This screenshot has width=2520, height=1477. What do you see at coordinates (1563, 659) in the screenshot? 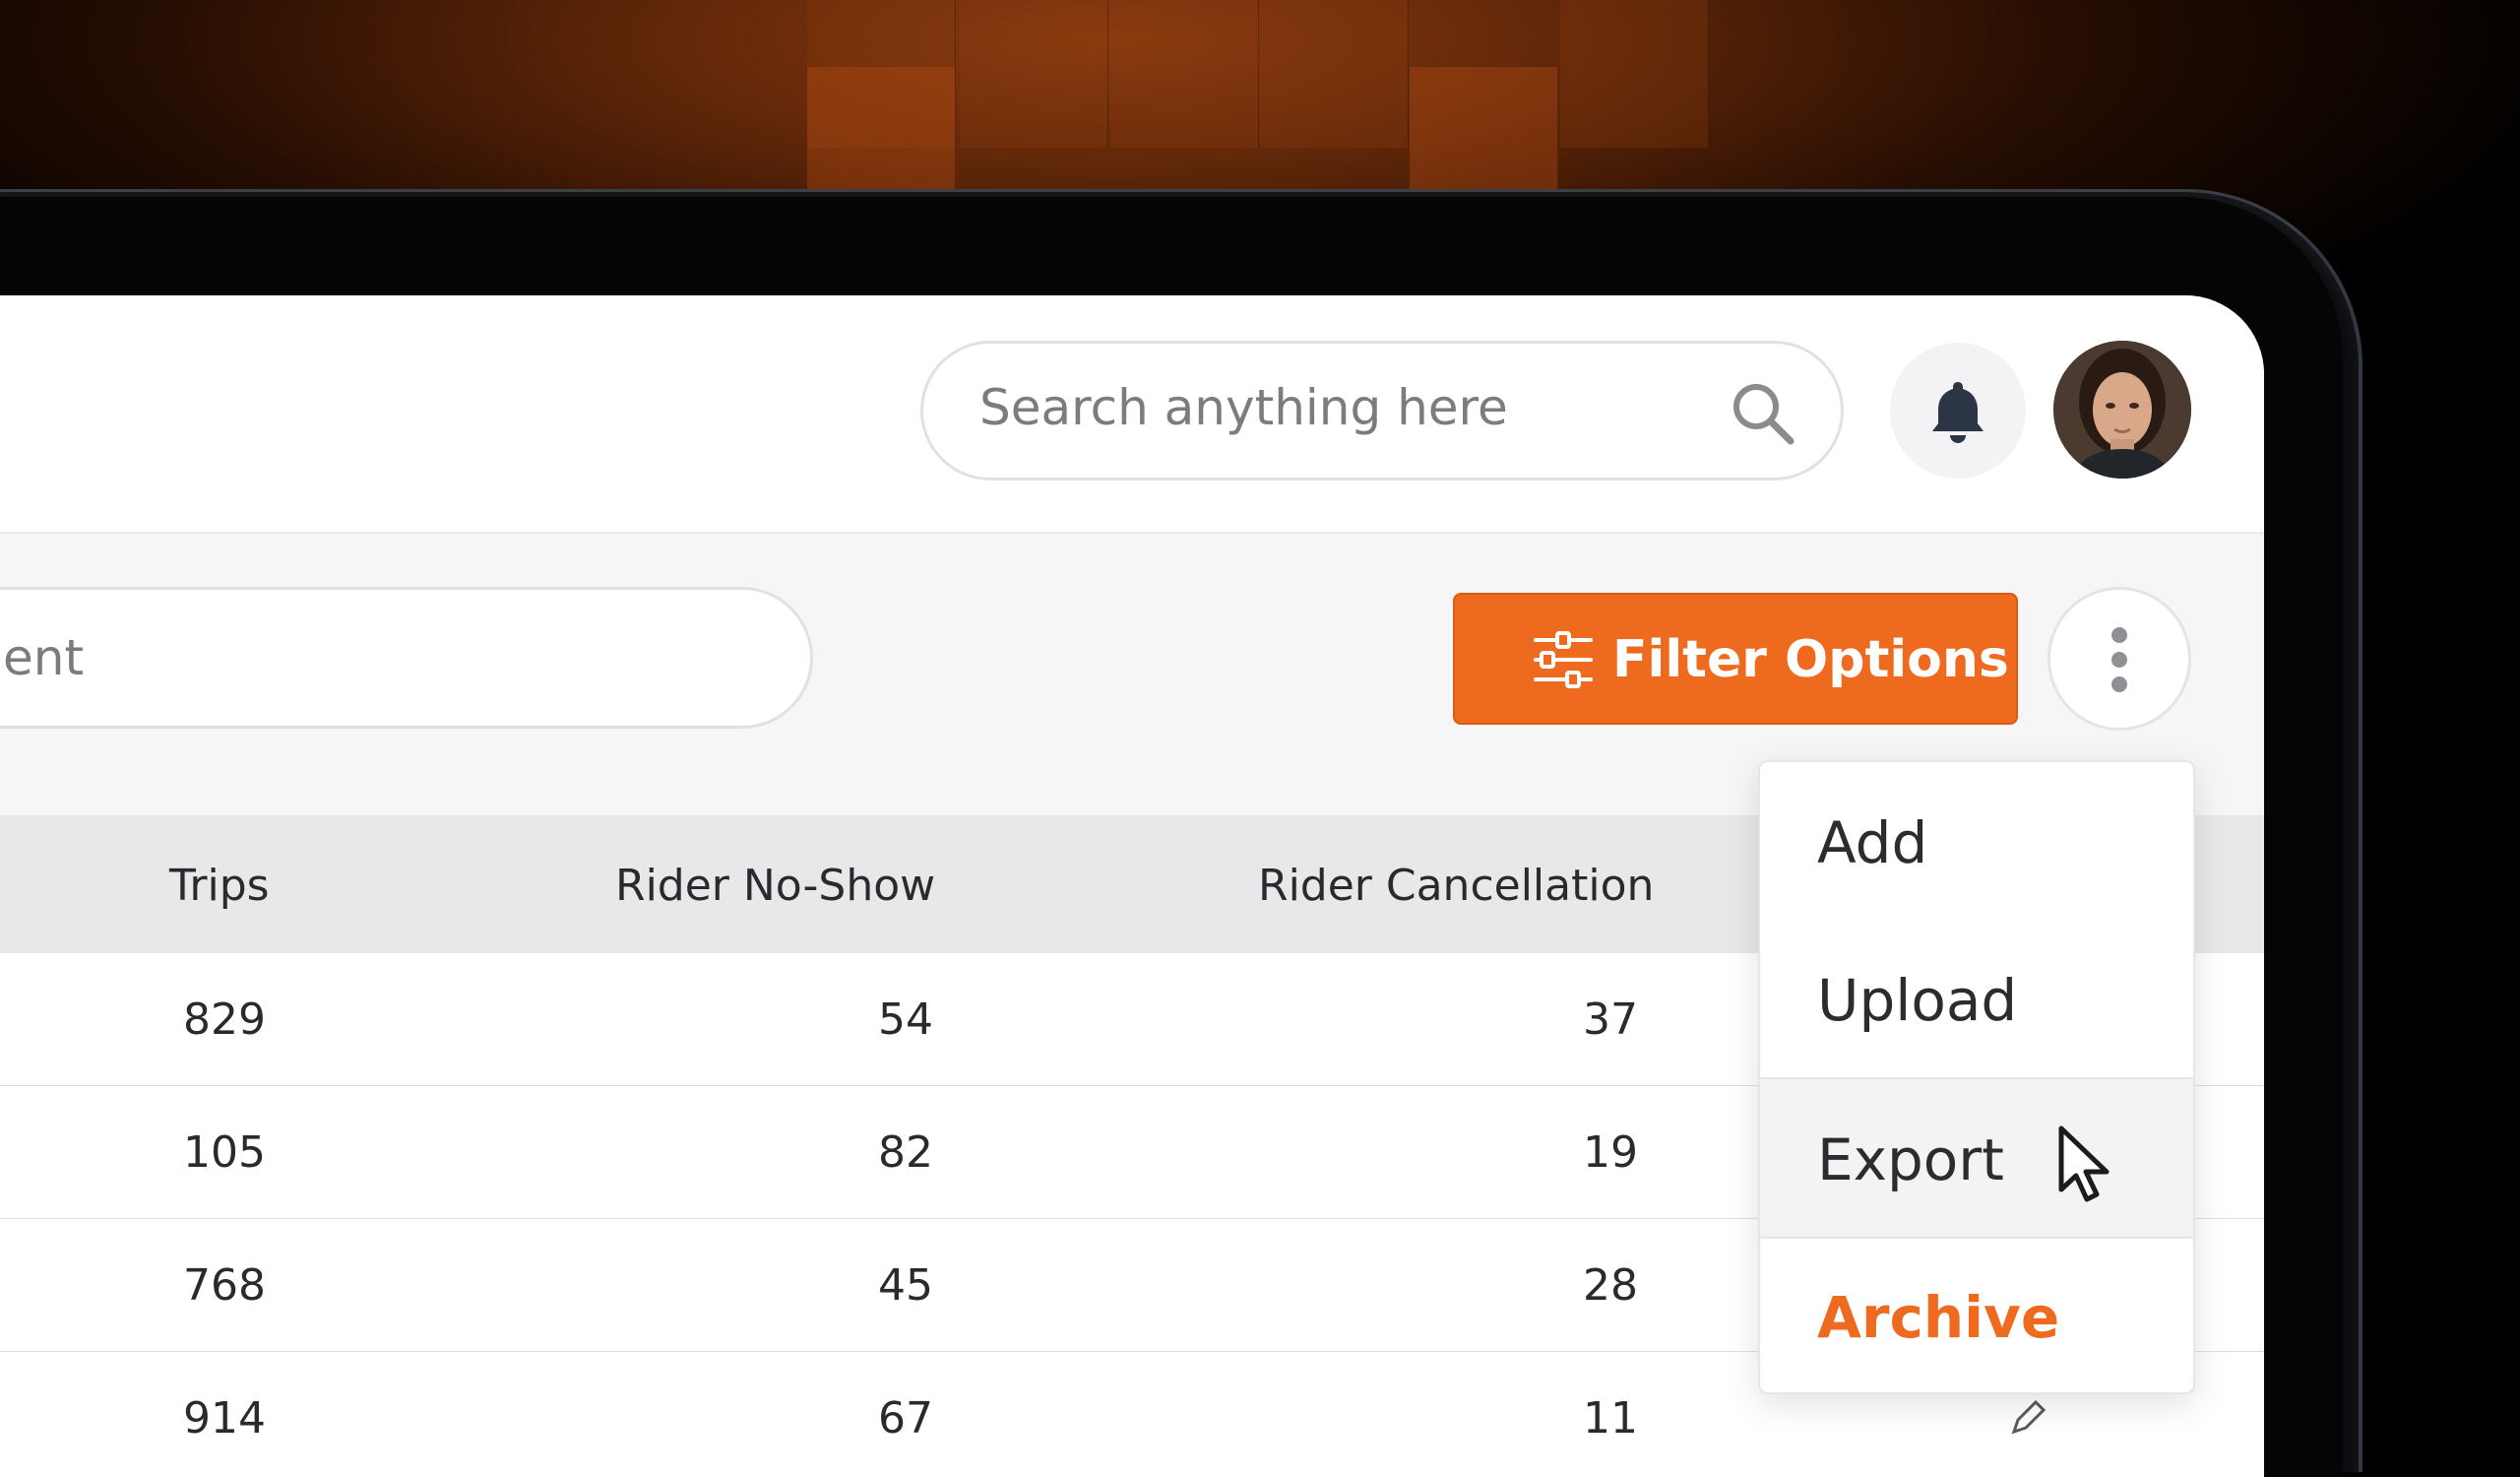
I see `sliders-icon` at bounding box center [1563, 659].